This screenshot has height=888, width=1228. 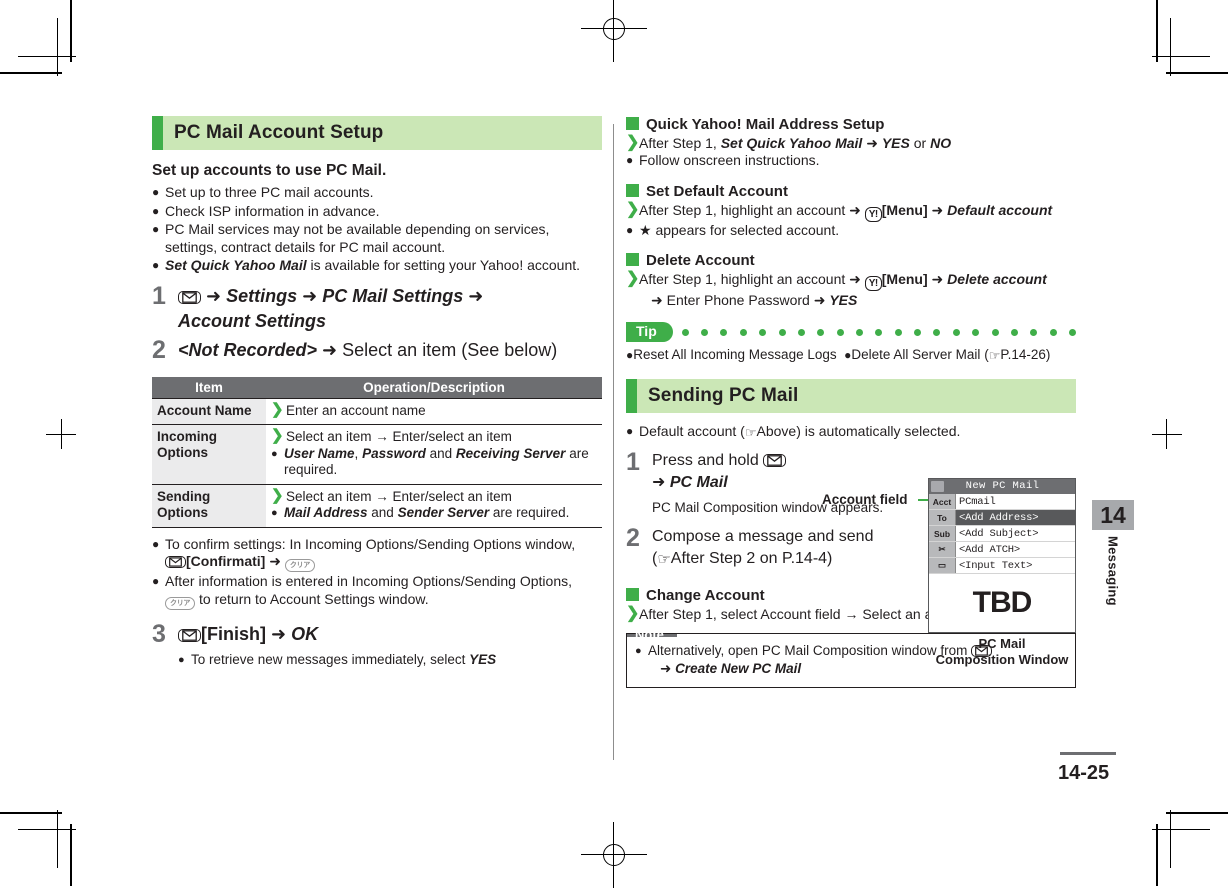 What do you see at coordinates (652, 634) in the screenshot?
I see `note-box-header: Note` at bounding box center [652, 634].